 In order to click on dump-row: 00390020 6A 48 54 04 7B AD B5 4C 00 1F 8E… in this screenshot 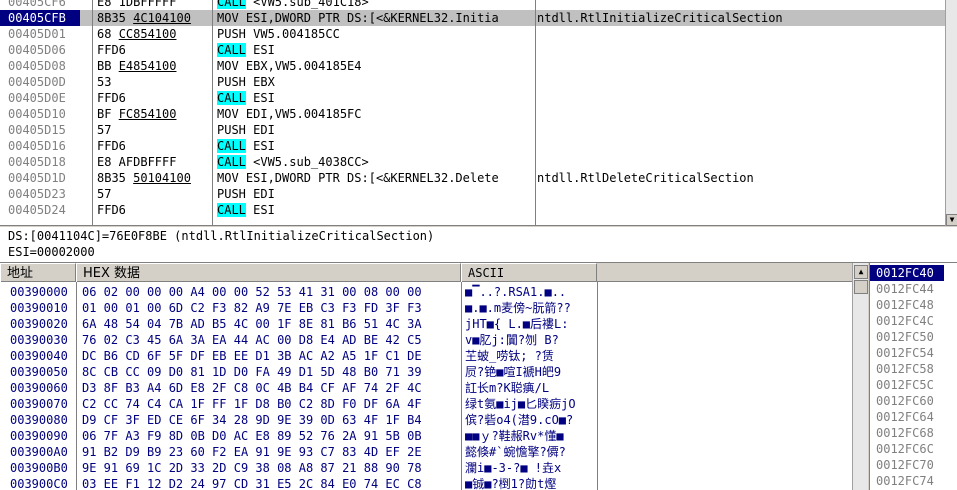, I will do `click(434, 324)`.